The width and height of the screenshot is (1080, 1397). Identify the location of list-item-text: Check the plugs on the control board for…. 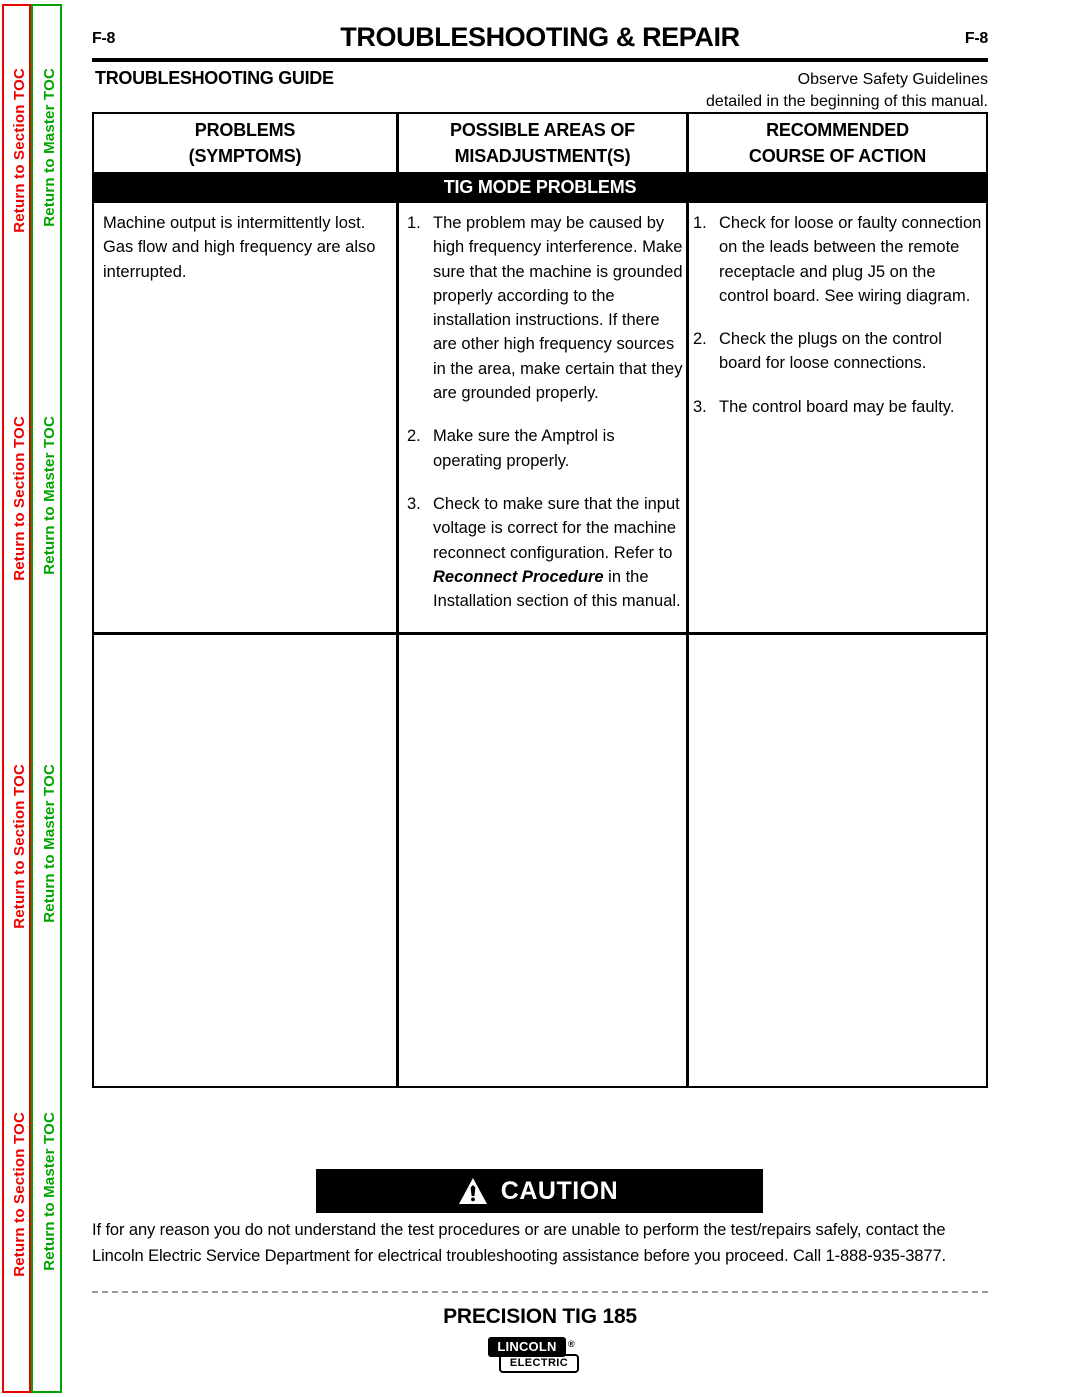
(830, 351).